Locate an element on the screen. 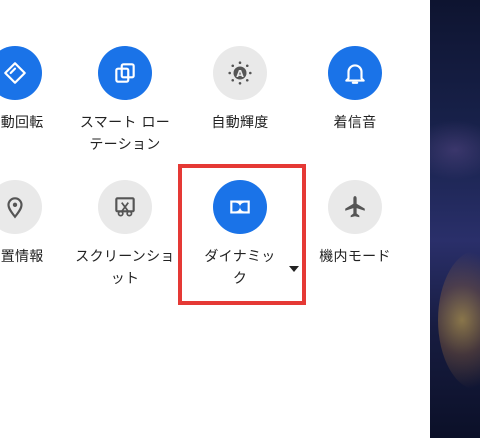 This screenshot has height=438, width=480. highlight-box is located at coordinates (242, 234).